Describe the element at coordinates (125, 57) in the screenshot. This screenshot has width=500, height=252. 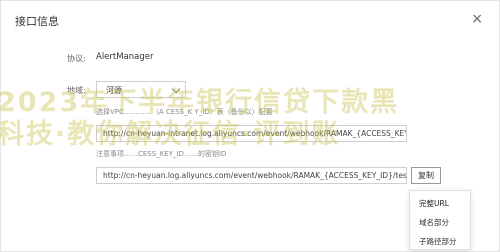
I see `protocol-value: AlertManager` at that location.